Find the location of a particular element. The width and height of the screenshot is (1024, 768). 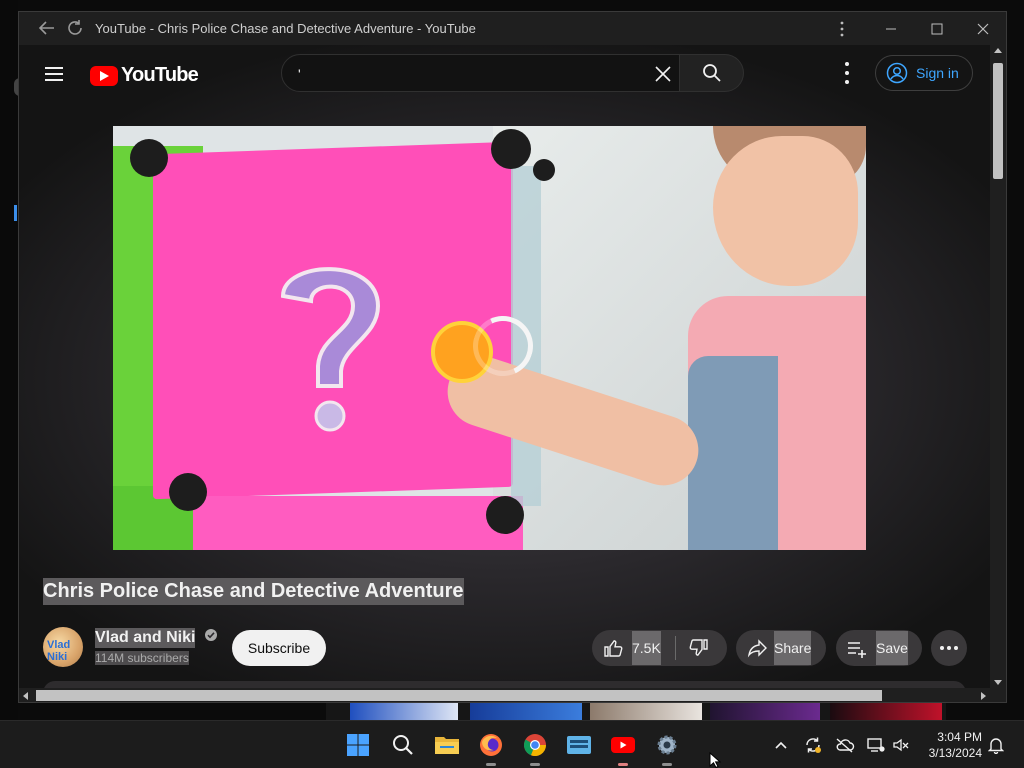

windows-start-button is located at coordinates (358, 745).